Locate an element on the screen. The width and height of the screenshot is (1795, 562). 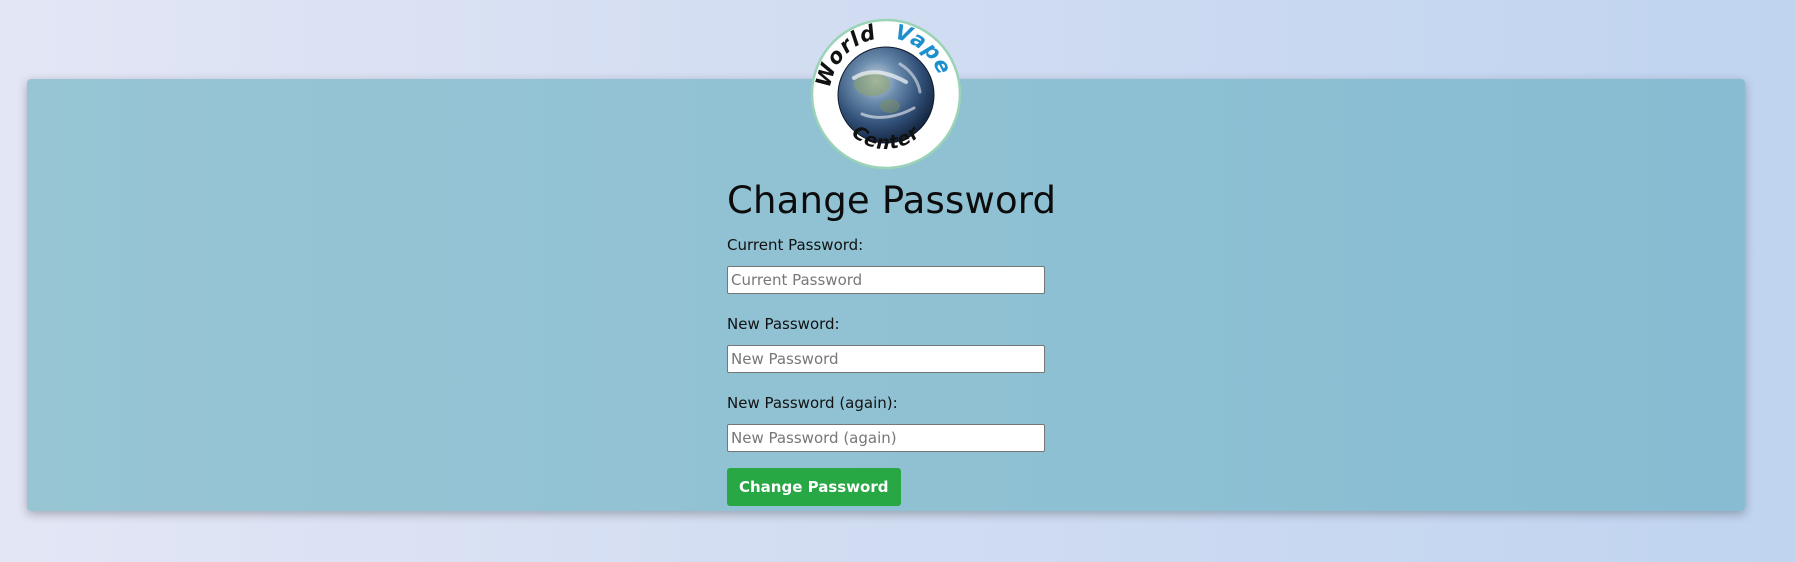
world-vape-center-logo: World Vape Center is located at coordinates (886, 94).